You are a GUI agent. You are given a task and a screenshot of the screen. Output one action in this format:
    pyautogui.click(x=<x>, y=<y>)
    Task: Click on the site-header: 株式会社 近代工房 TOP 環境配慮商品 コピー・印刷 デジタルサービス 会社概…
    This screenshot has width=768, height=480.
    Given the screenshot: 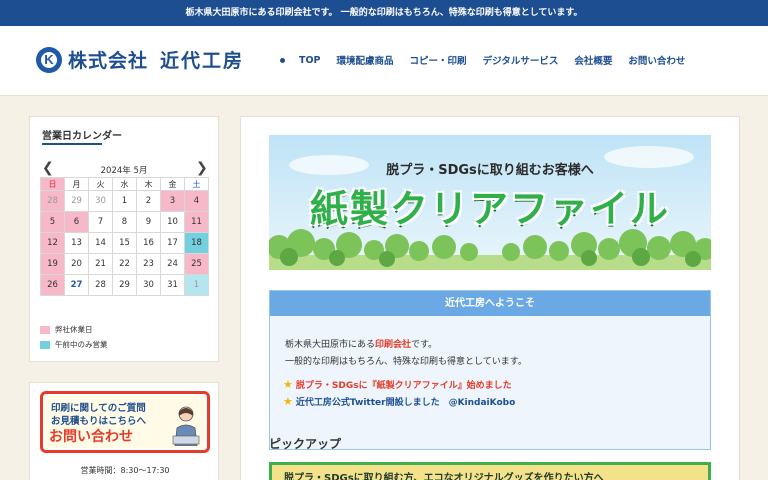 What is the action you would take?
    pyautogui.click(x=384, y=61)
    